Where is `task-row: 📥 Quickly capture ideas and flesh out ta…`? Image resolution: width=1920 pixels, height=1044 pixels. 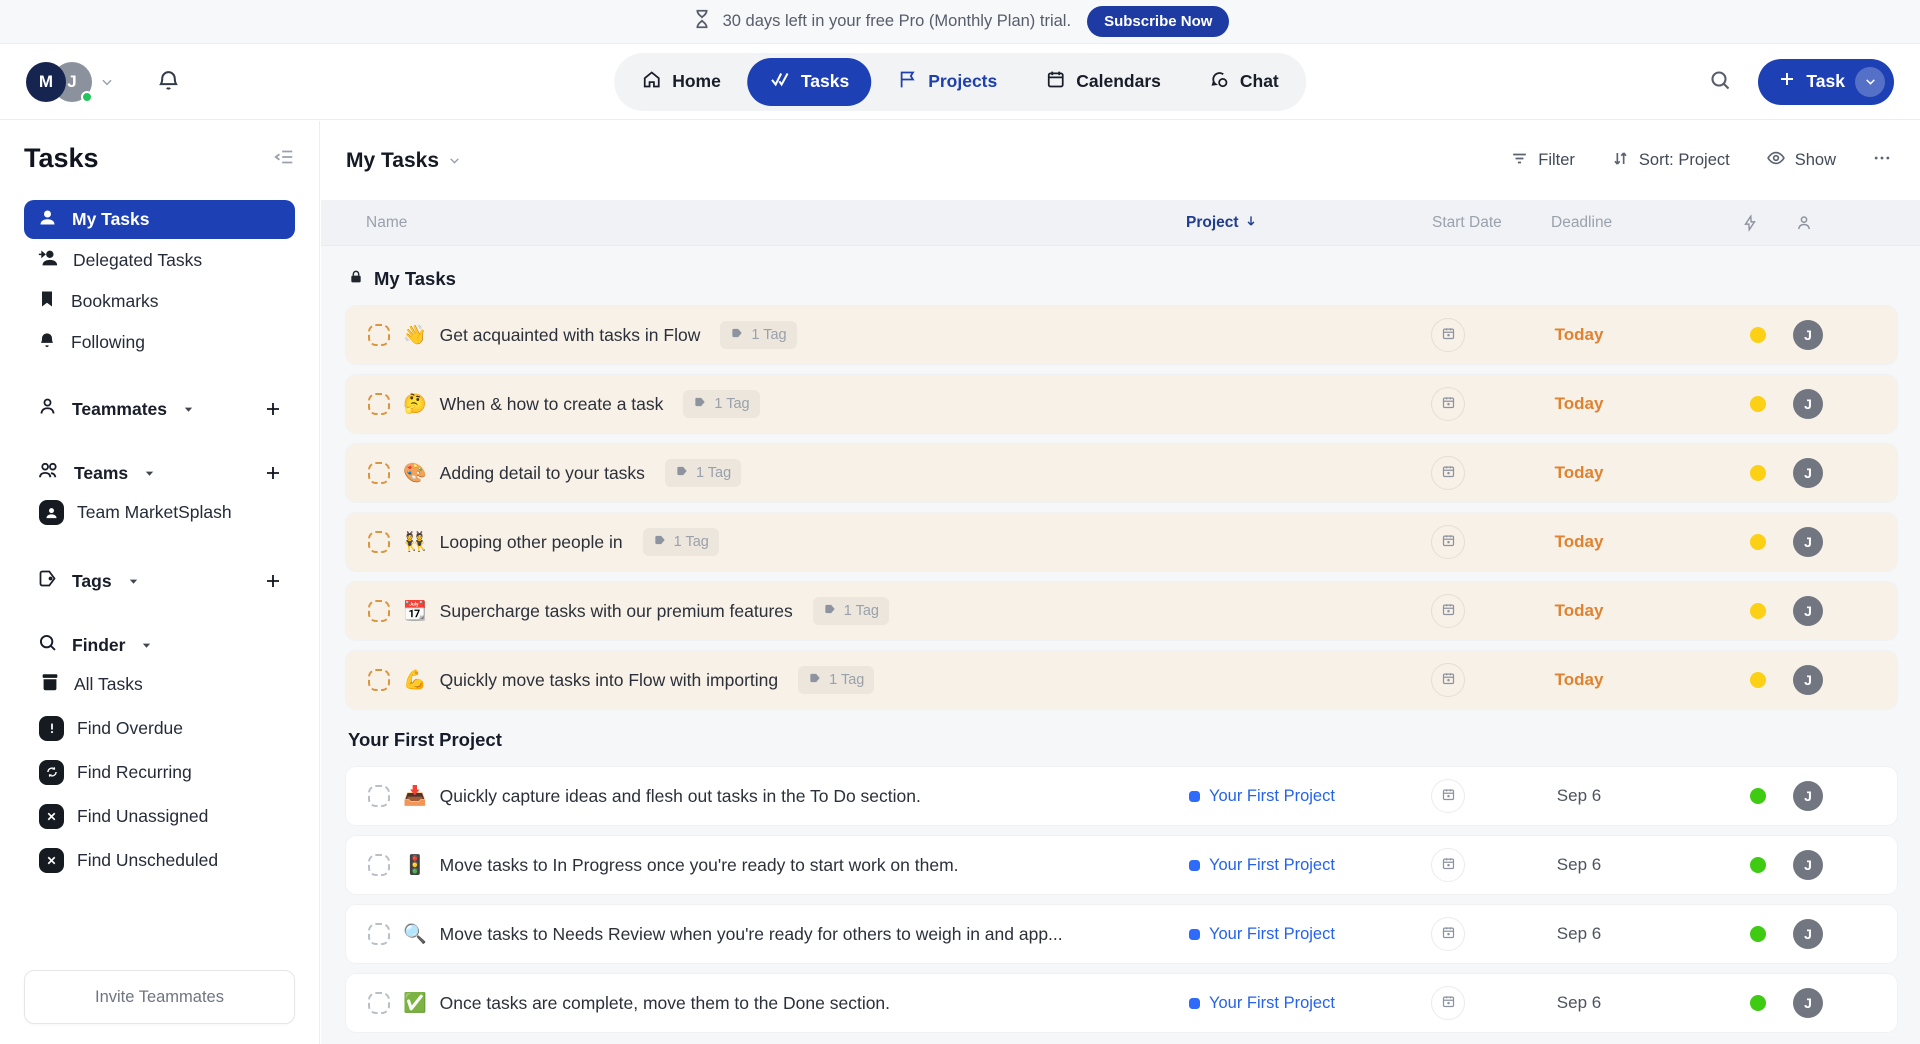
task-row: 📥 Quickly capture ideas and flesh out ta… is located at coordinates (1121, 796).